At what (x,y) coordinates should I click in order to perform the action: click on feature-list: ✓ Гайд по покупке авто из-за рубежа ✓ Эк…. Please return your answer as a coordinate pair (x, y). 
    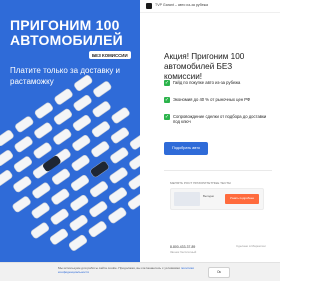
    Looking at the image, I should click on (219, 105).